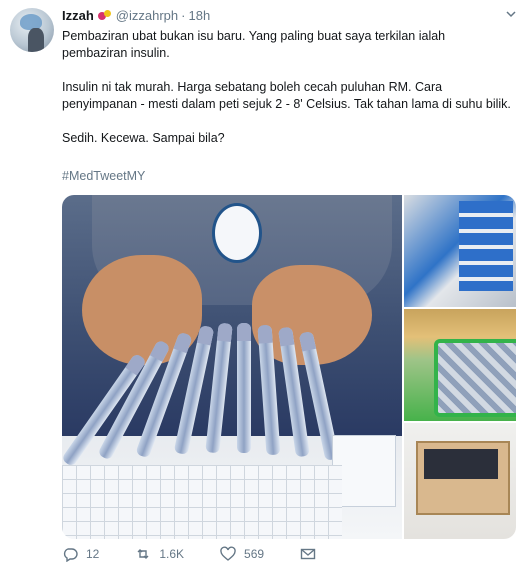 This screenshot has width=526, height=571. I want to click on photo-box-contents, so click(461, 464).